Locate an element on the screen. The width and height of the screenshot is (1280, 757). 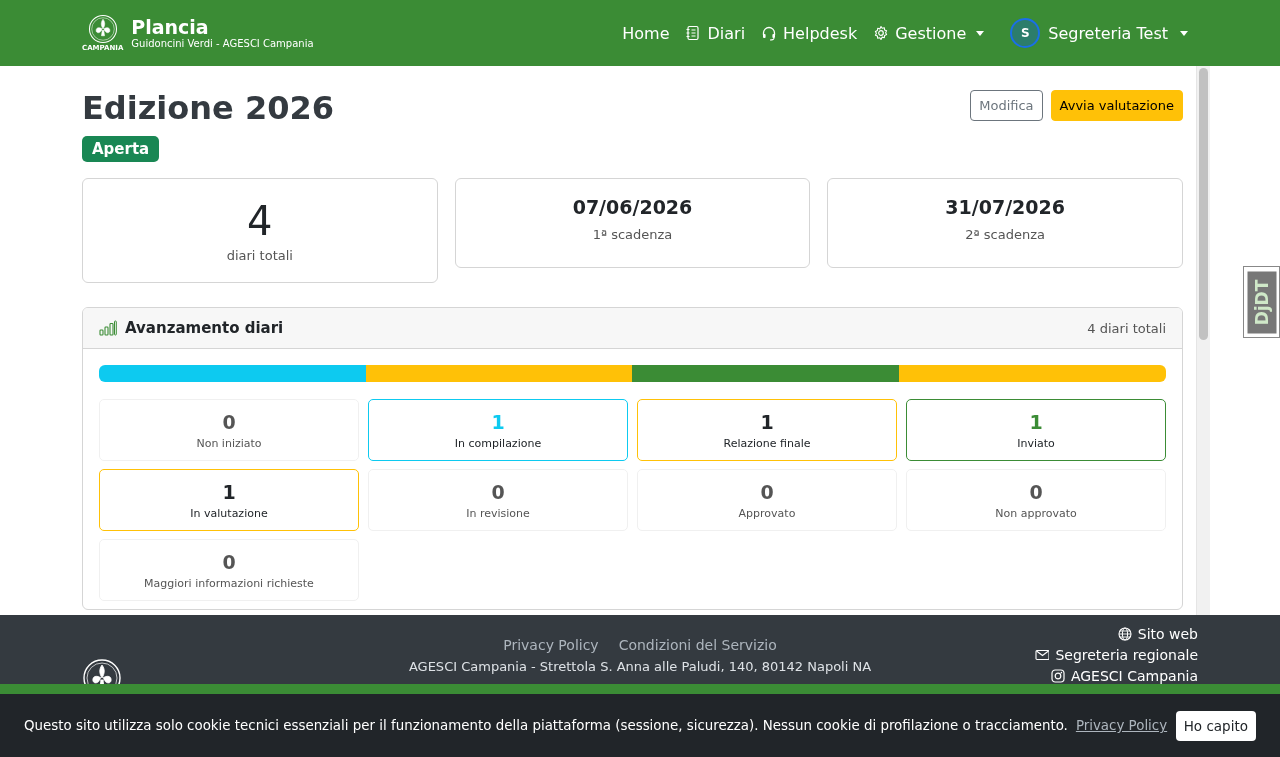
instagram-icon is located at coordinates (1057, 676).